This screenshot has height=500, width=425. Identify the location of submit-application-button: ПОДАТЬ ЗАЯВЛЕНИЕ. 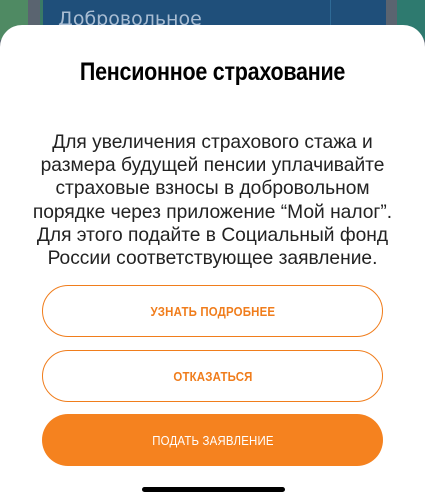
(212, 440).